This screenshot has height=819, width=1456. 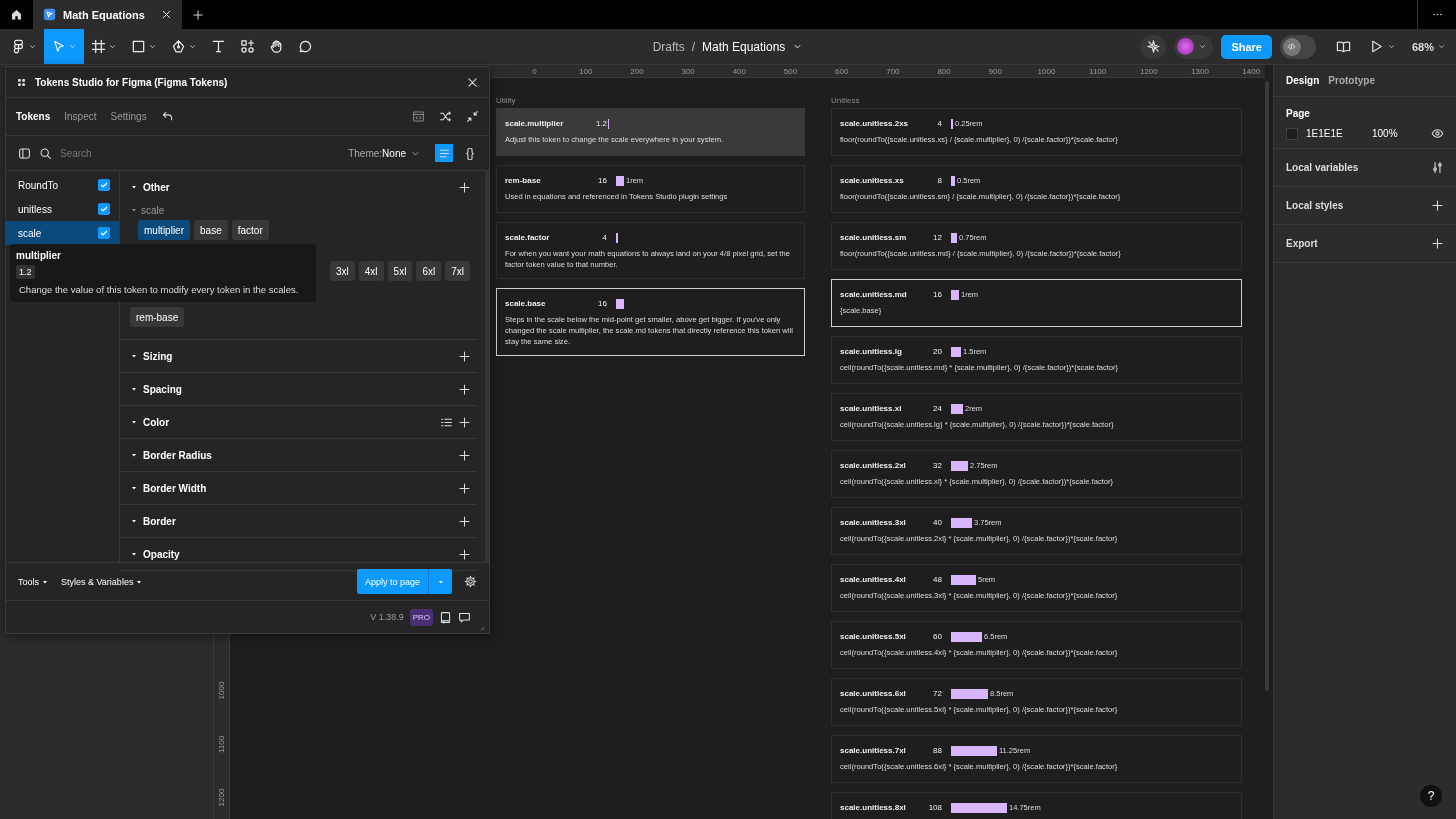 What do you see at coordinates (384, 153) in the screenshot?
I see `theme-dropdown: Theme:None` at bounding box center [384, 153].